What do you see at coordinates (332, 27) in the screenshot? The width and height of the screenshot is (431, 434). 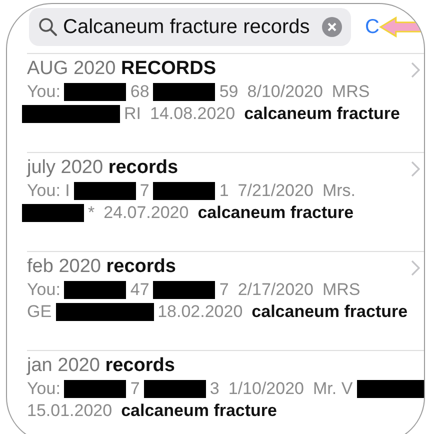 I see `clear-icon` at bounding box center [332, 27].